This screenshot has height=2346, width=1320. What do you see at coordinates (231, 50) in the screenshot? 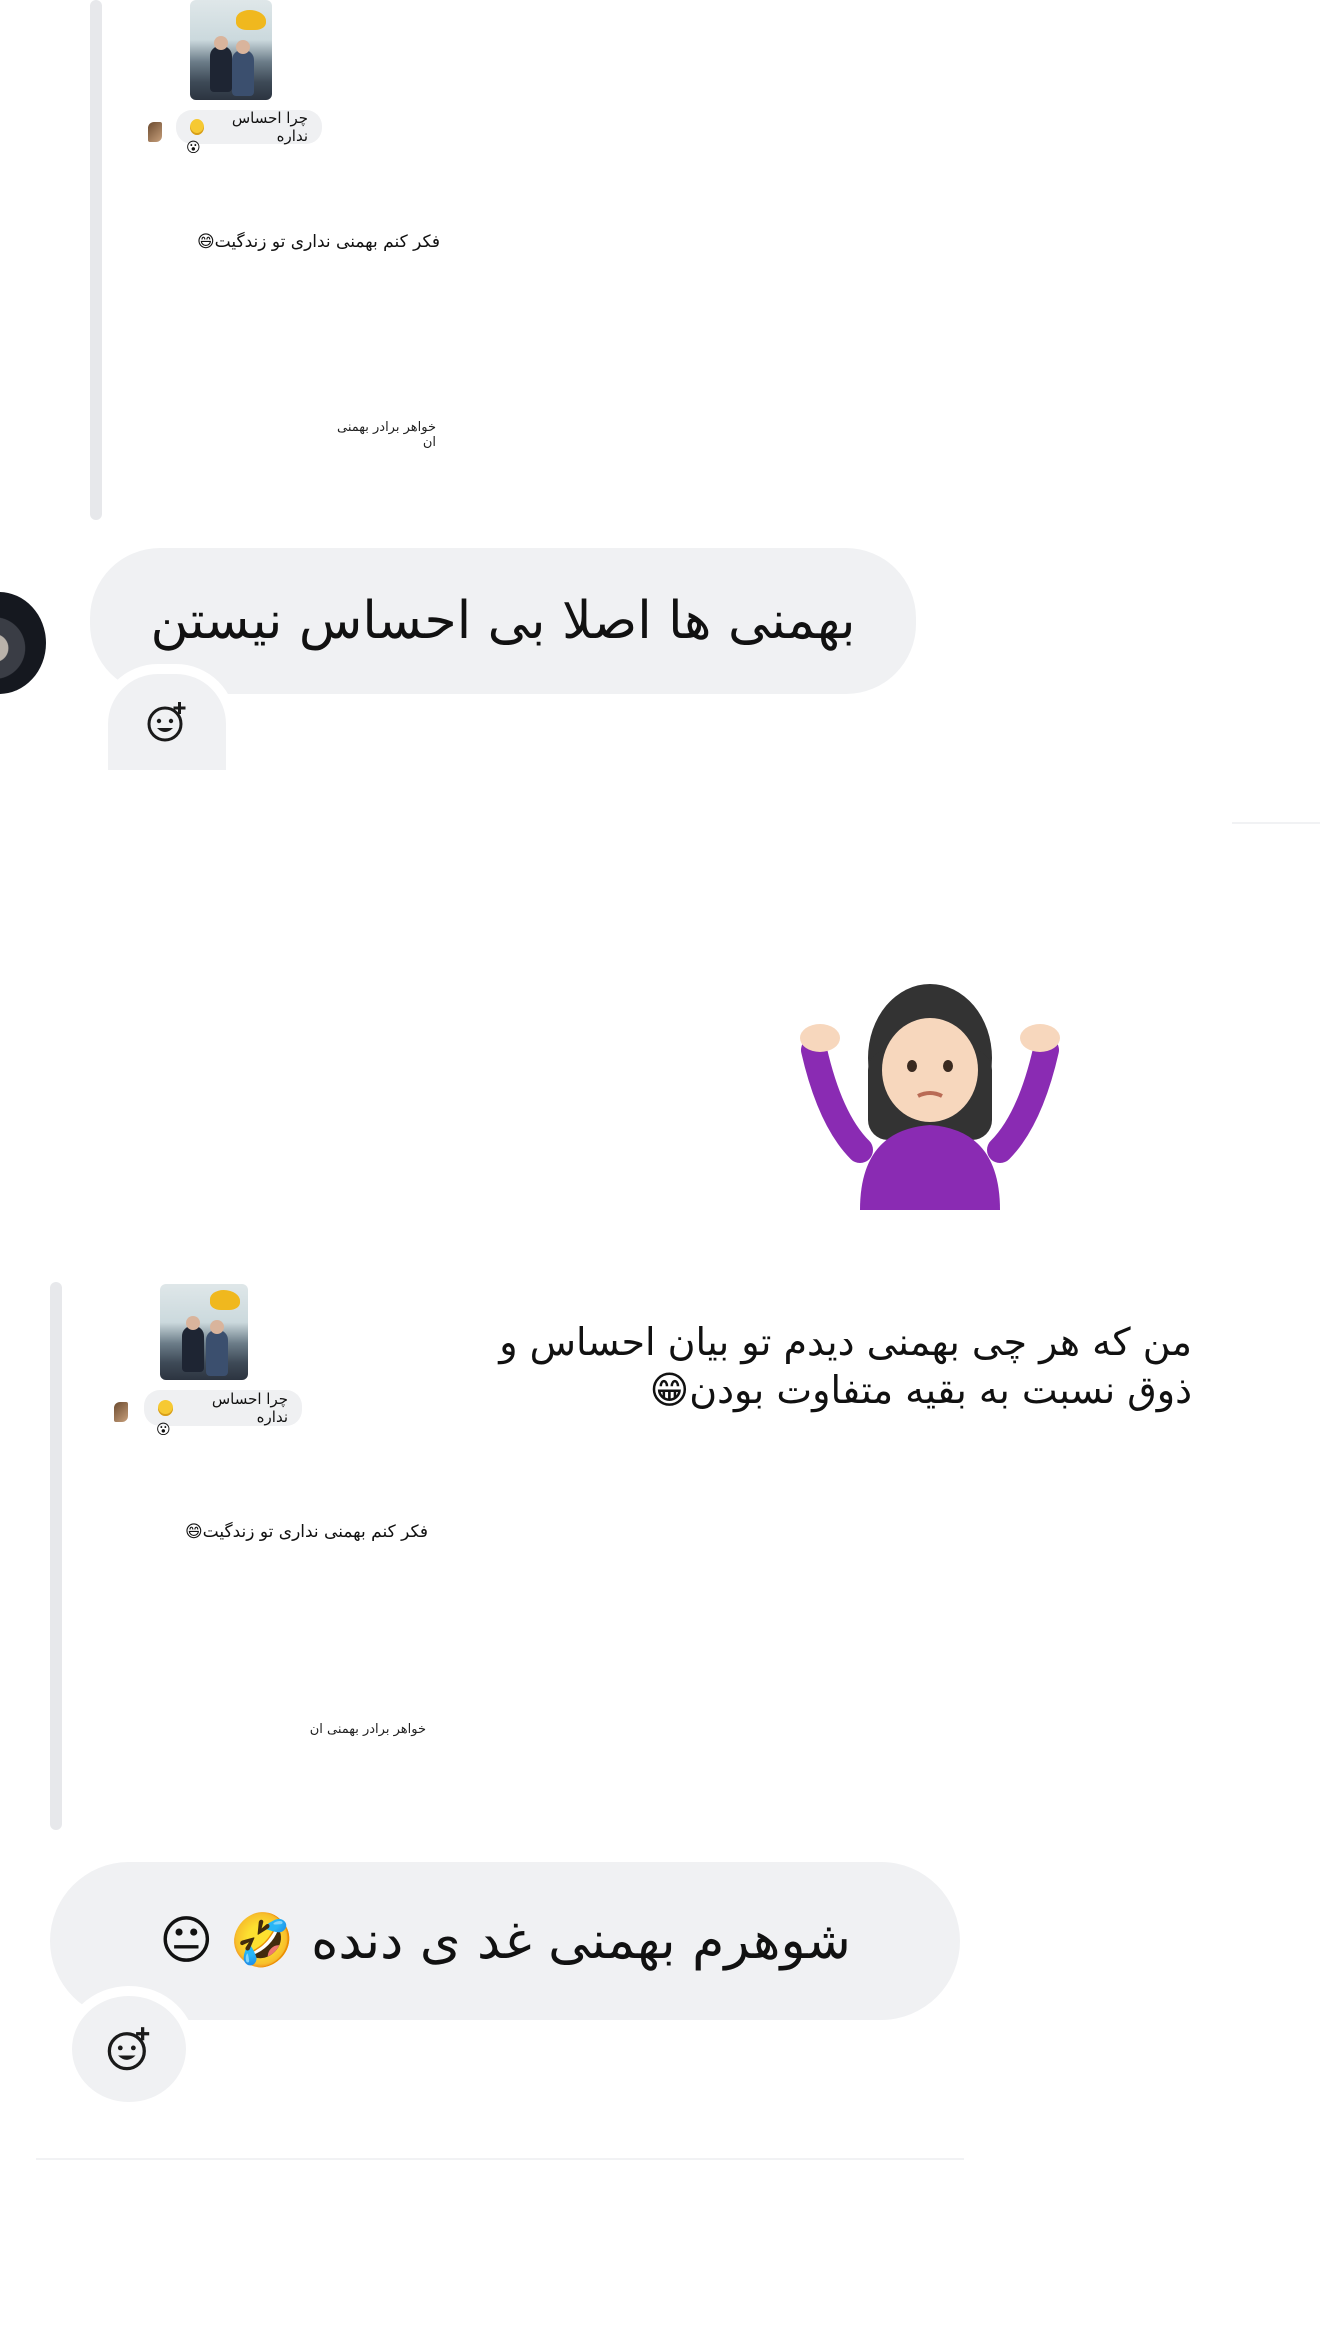
I see `thread-image-thumbnail` at bounding box center [231, 50].